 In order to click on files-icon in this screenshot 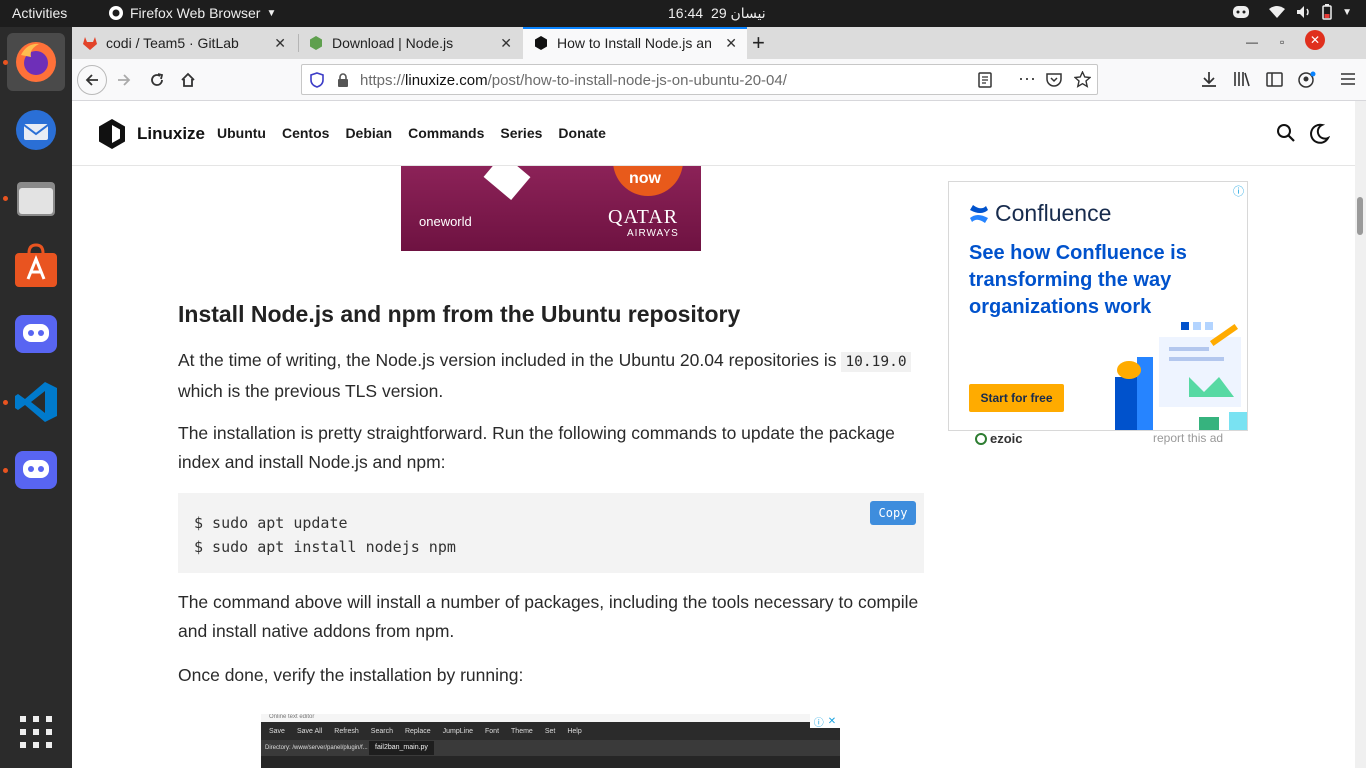, I will do `click(36, 199)`.